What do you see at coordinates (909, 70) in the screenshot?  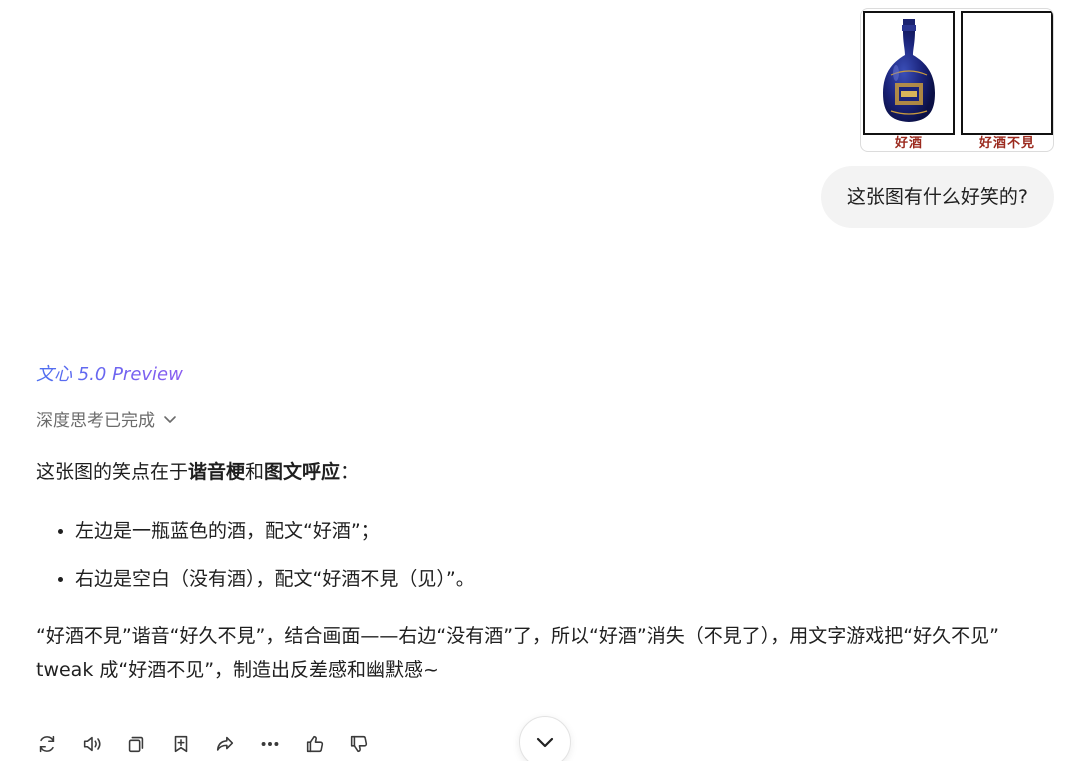 I see `liquor-bottle-image` at bounding box center [909, 70].